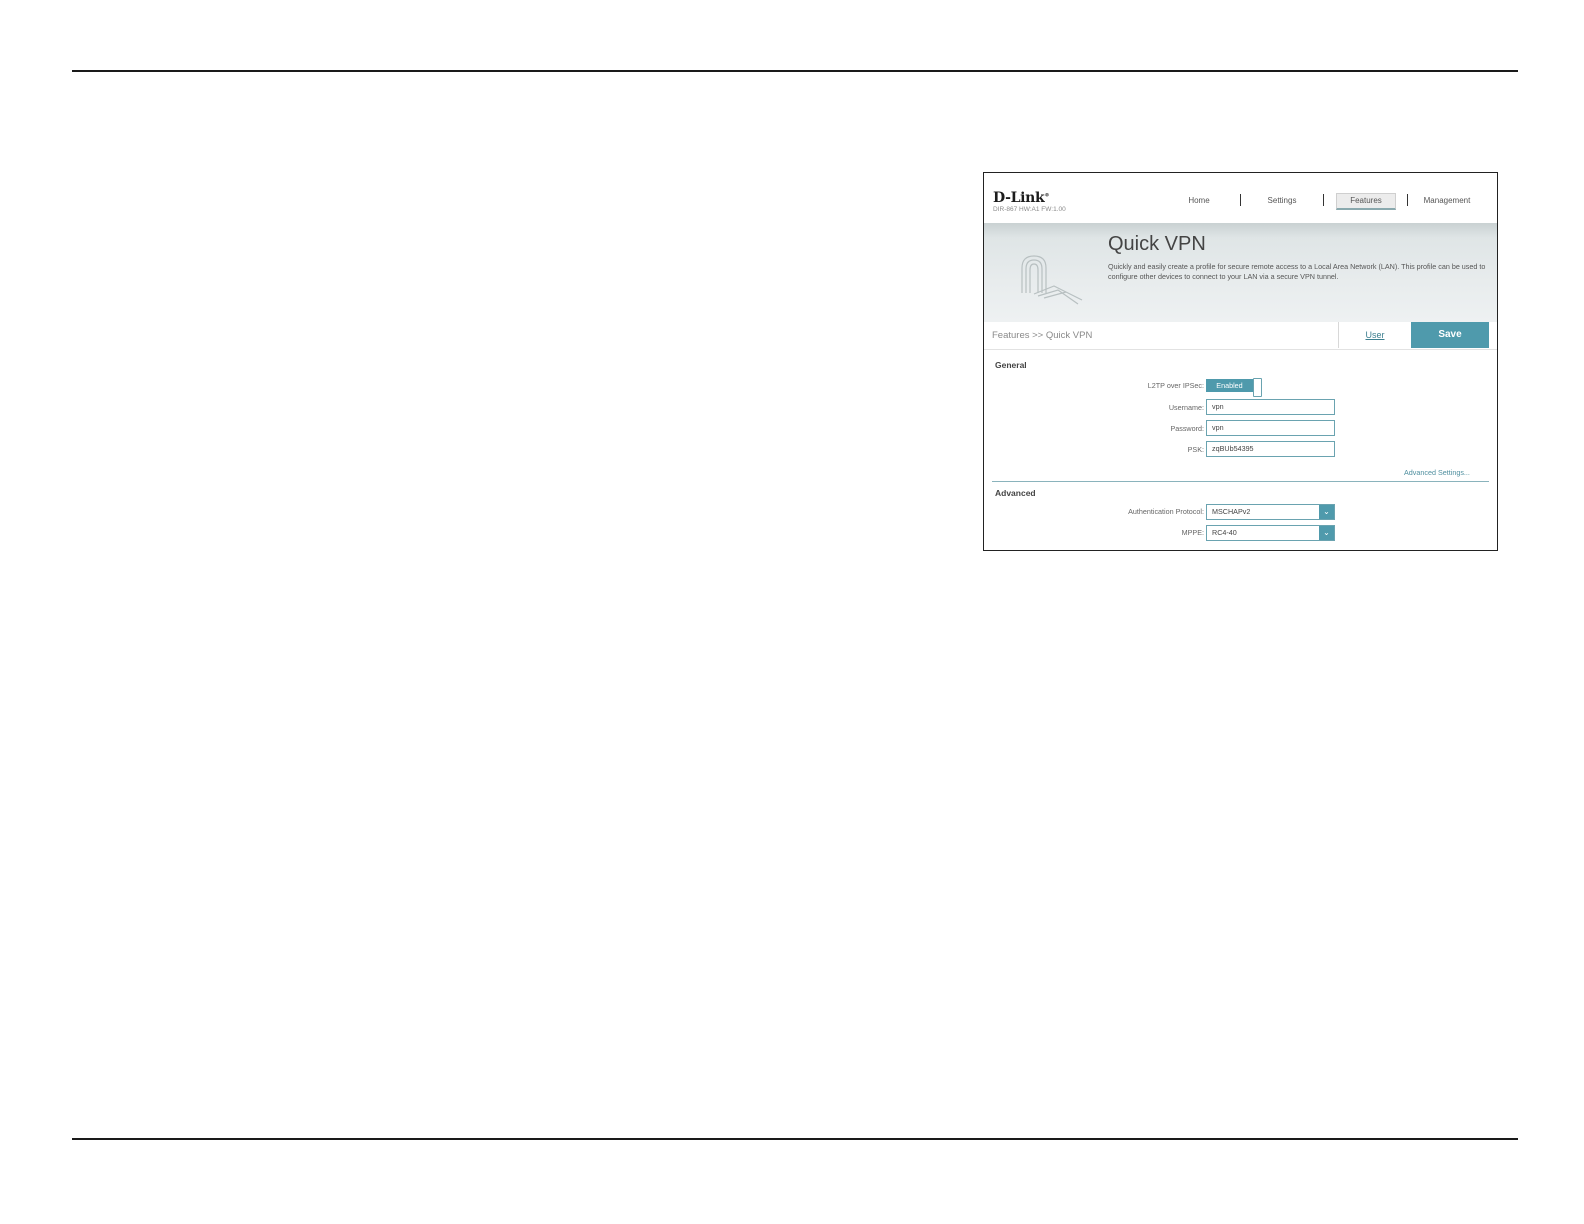  I want to click on nav-features: Features, so click(1366, 201).